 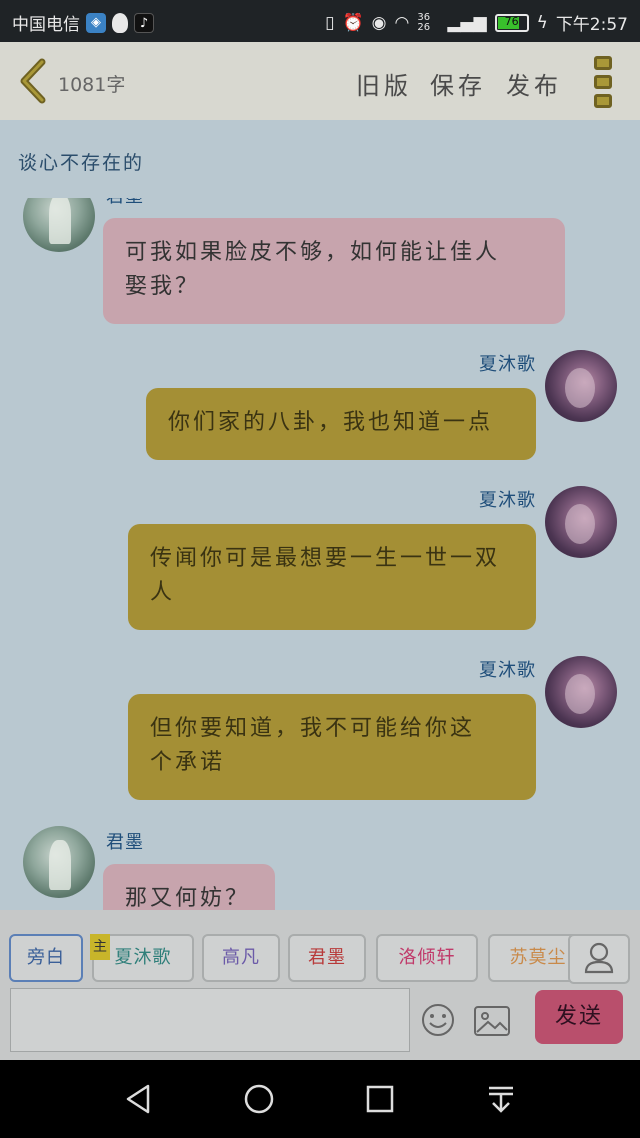 I want to click on old-version-button: 旧版, so click(x=384, y=83).